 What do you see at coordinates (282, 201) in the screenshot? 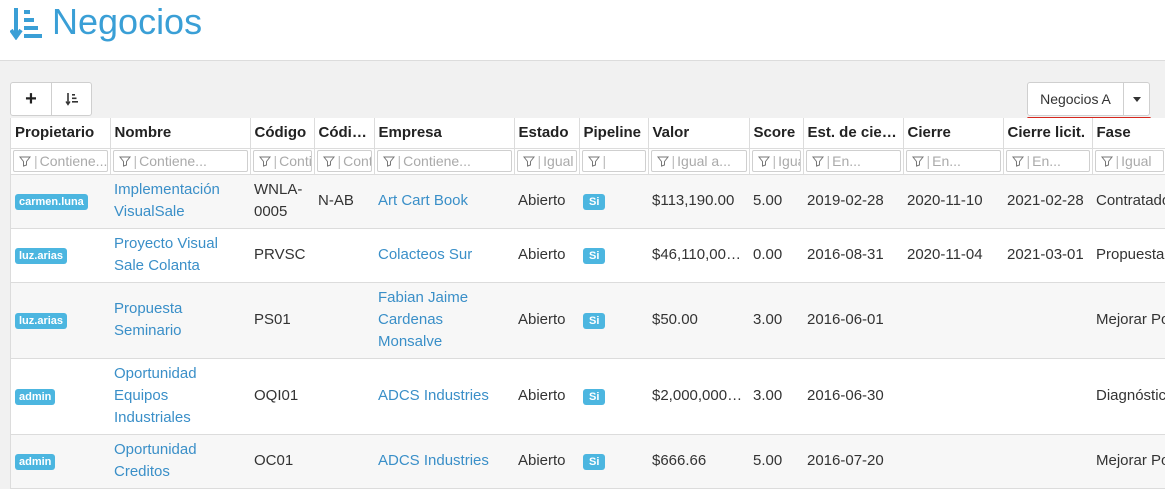
I see `deal-code: WNLA-0005` at bounding box center [282, 201].